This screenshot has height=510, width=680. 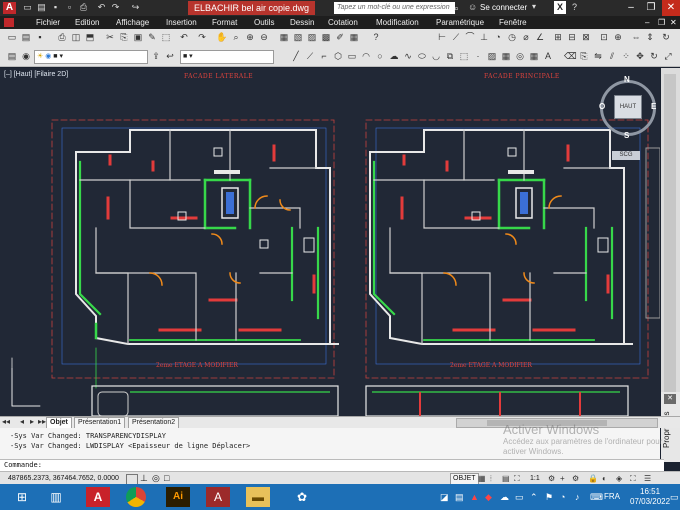 I want to click on save-icon: ▪, so click(x=55, y=7).